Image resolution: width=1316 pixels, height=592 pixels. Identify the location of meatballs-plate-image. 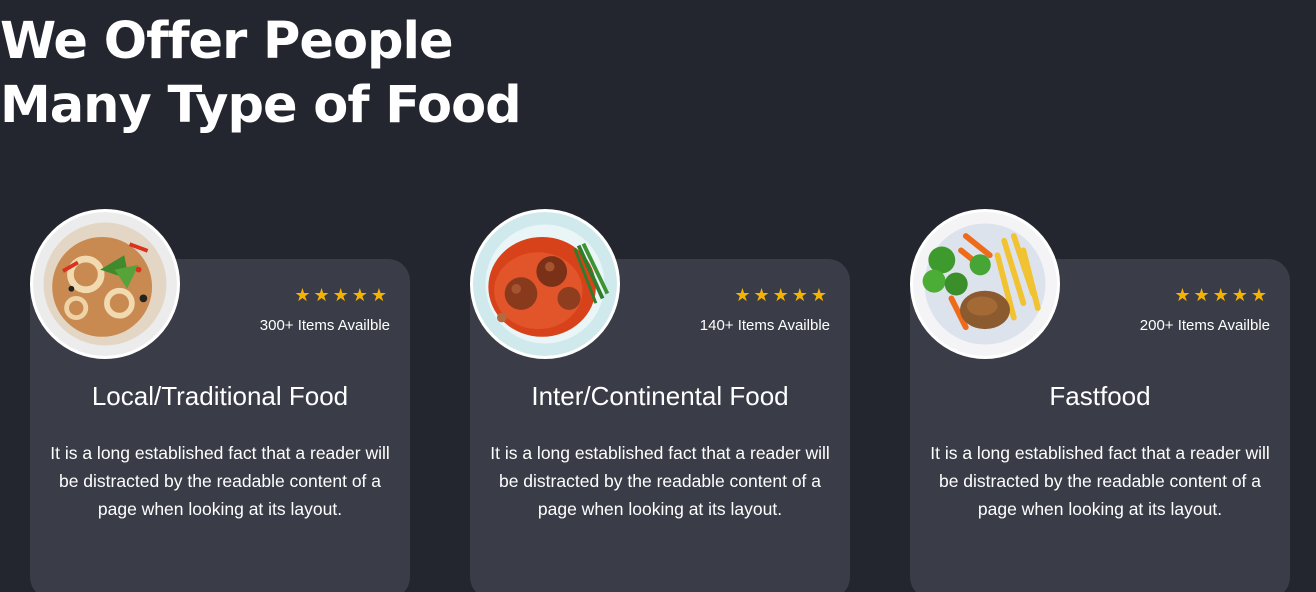
(545, 284).